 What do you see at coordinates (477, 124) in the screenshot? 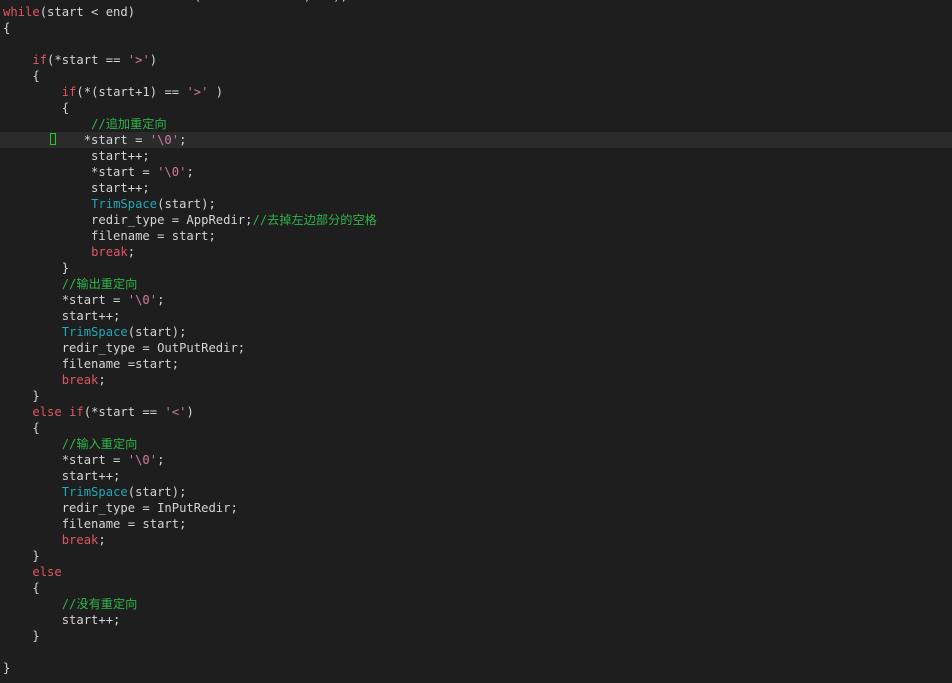
I see `code-line: //追加重定向` at bounding box center [477, 124].